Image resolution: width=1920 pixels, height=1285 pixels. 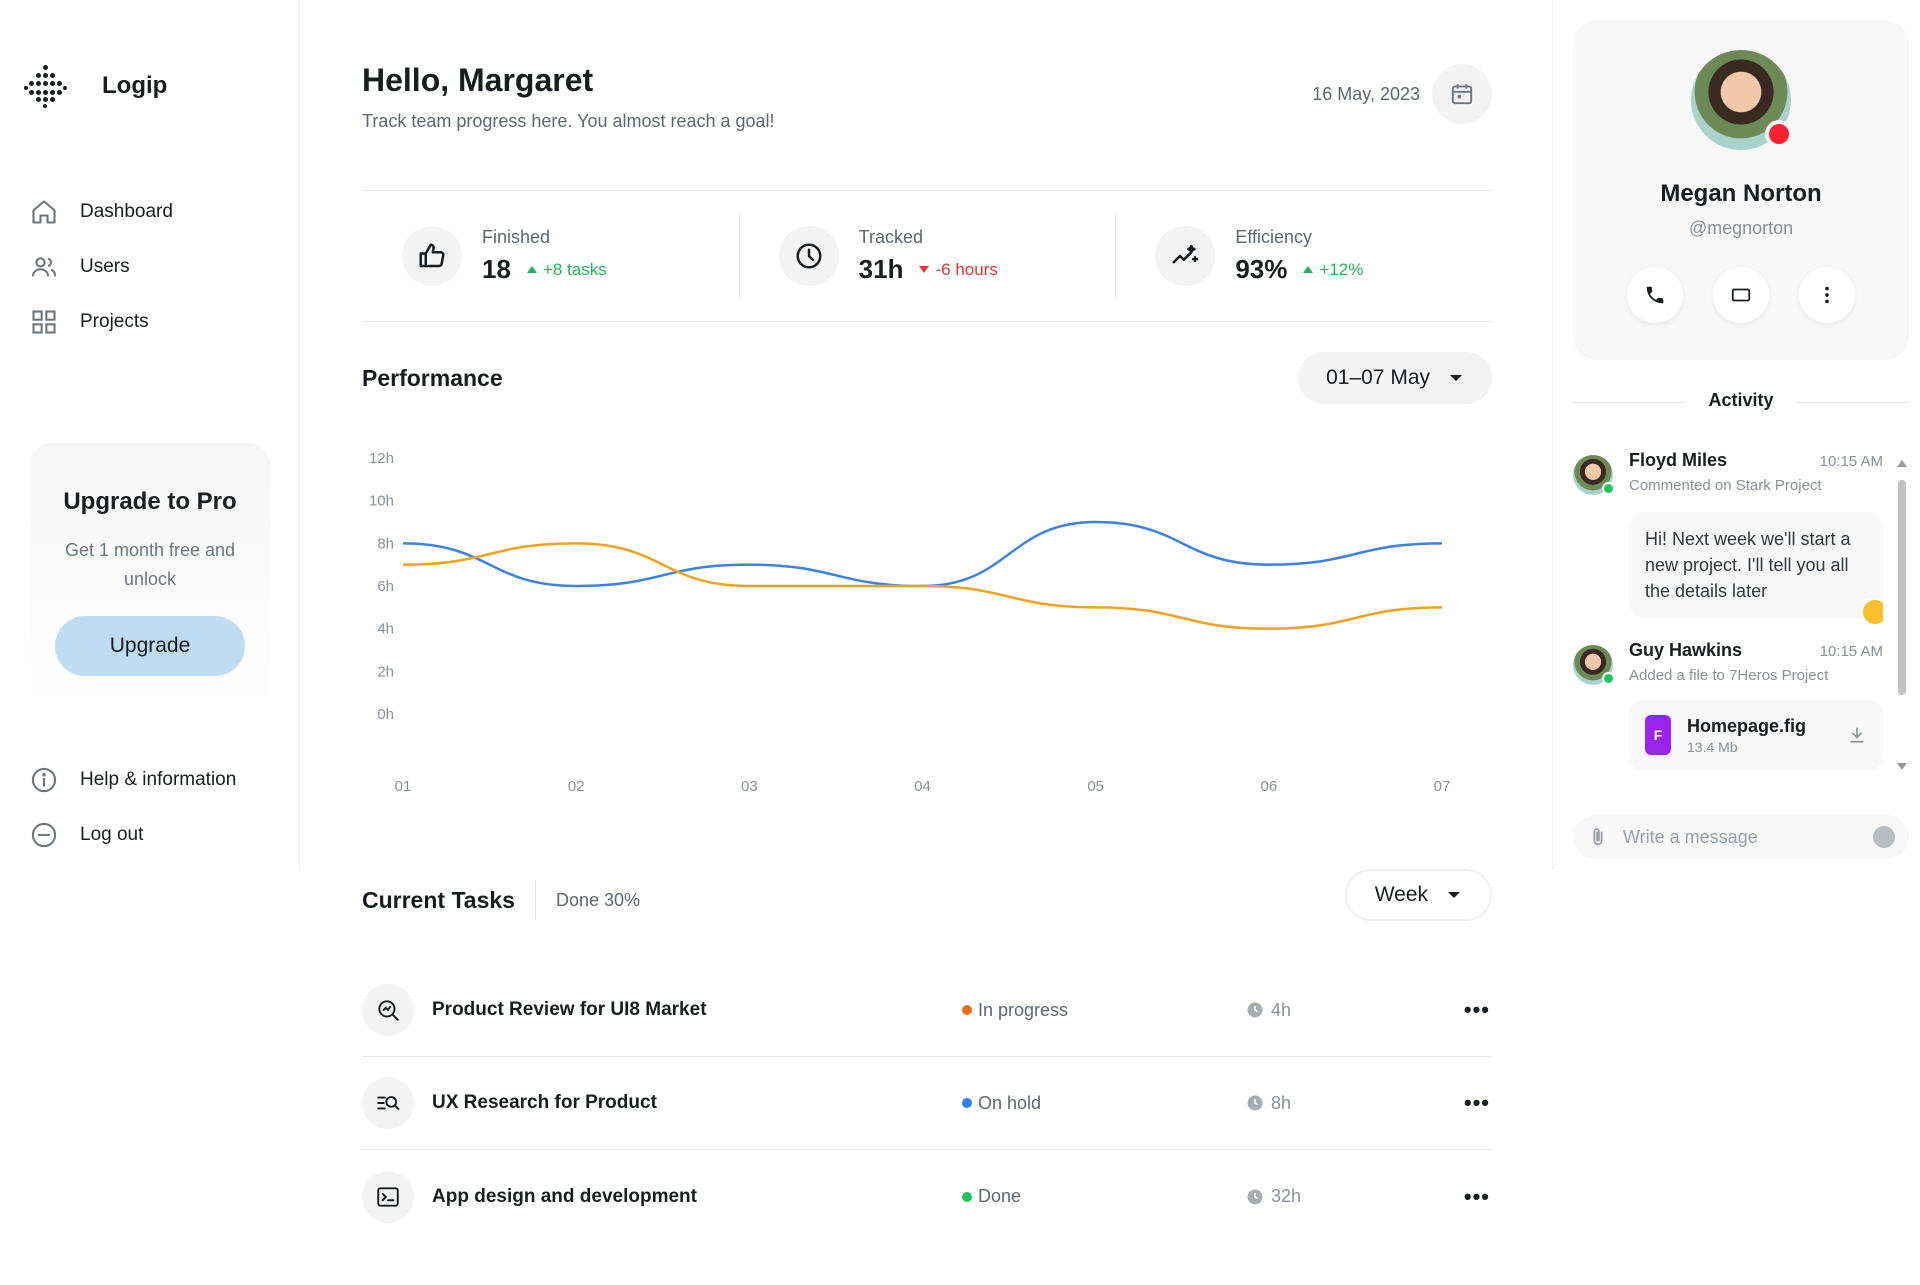 I want to click on task-name: Product Review for UI8 Market, so click(x=569, y=1009).